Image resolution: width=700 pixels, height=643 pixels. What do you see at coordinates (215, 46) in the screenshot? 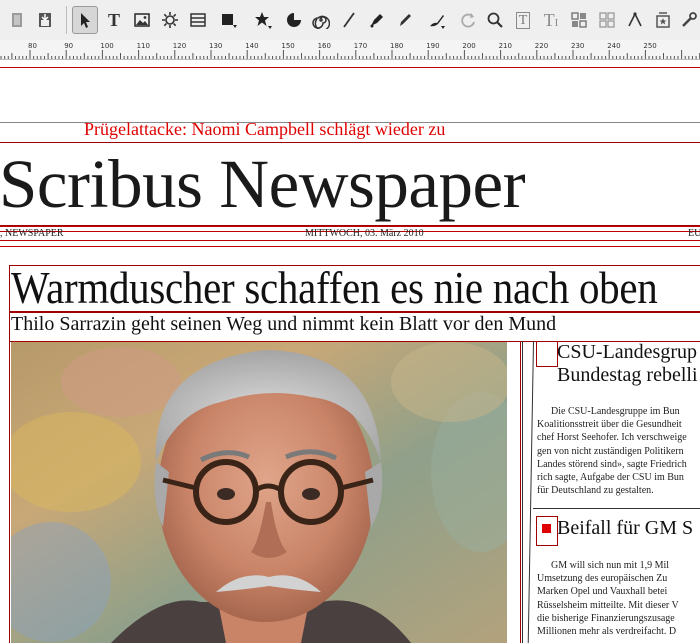
I see `ruler-label: 130` at bounding box center [215, 46].